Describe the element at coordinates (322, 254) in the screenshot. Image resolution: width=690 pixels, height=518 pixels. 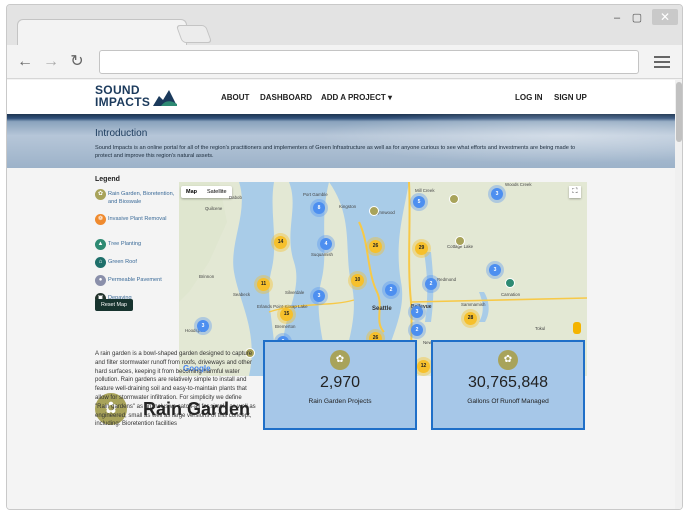
I see `place-label: Suquamish` at that location.